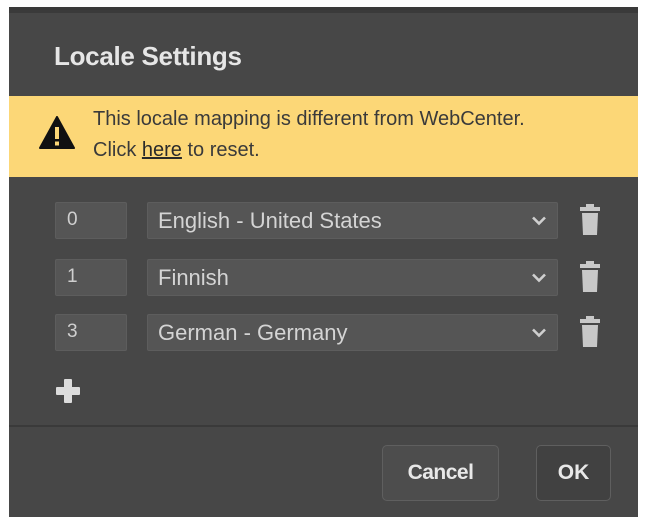 This screenshot has width=646, height=525. What do you see at coordinates (352, 332) in the screenshot?
I see `language-select: German - Germany` at bounding box center [352, 332].